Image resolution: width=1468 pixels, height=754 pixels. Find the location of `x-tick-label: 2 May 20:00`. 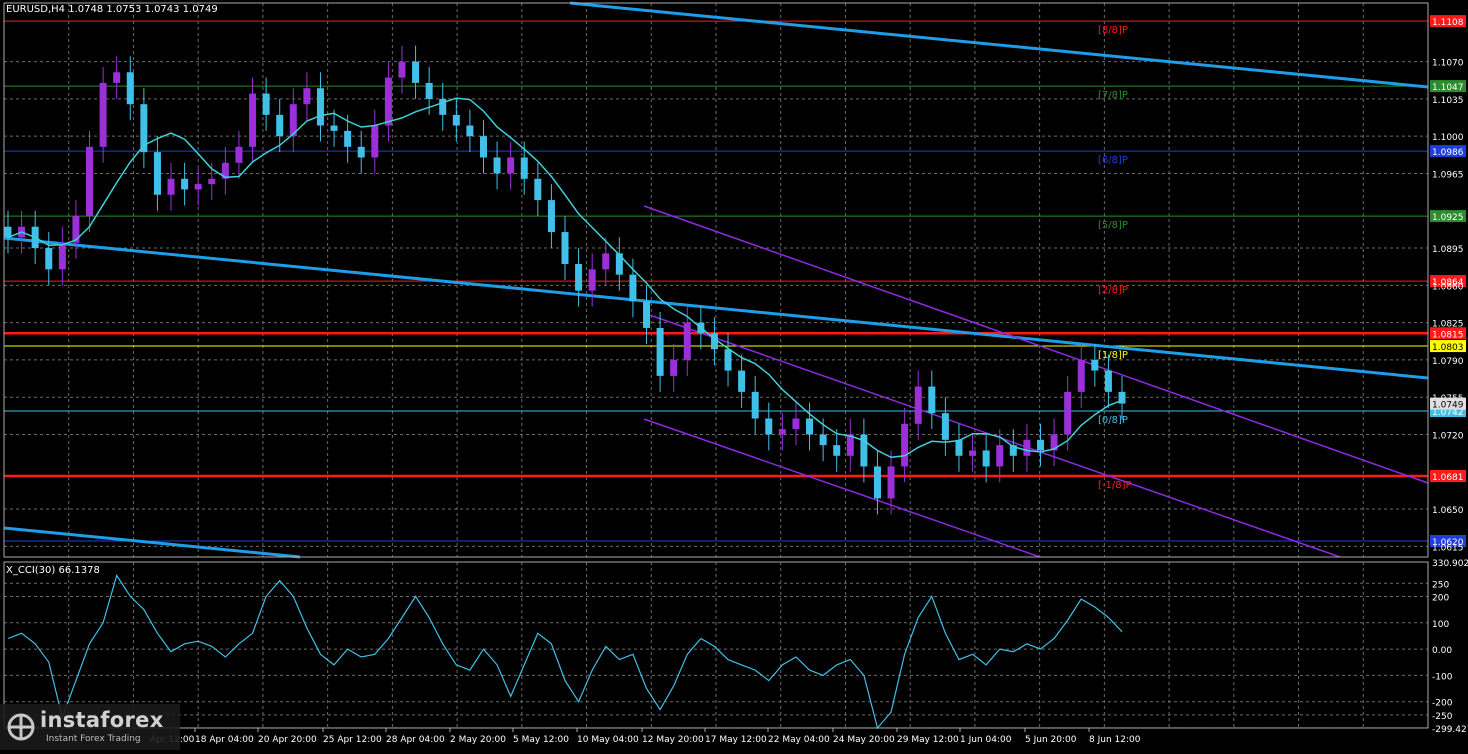

x-tick-label: 2 May 20:00 is located at coordinates (478, 740).